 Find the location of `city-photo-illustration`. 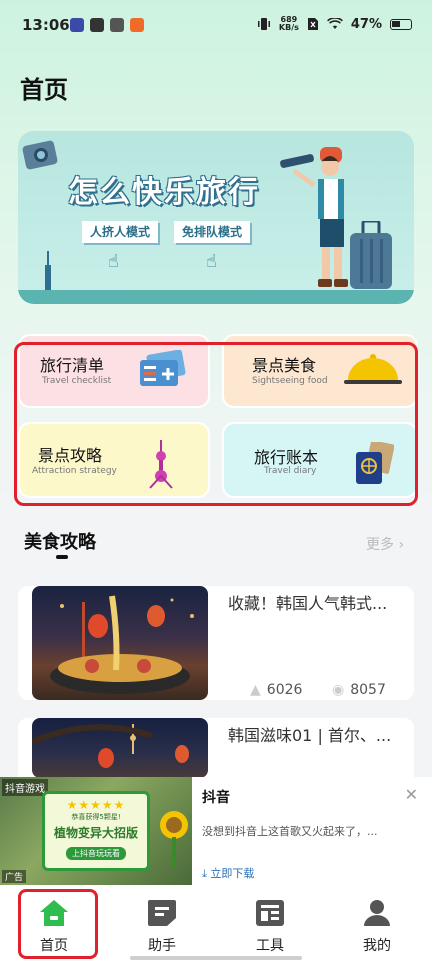

city-photo-illustration is located at coordinates (110, 746).